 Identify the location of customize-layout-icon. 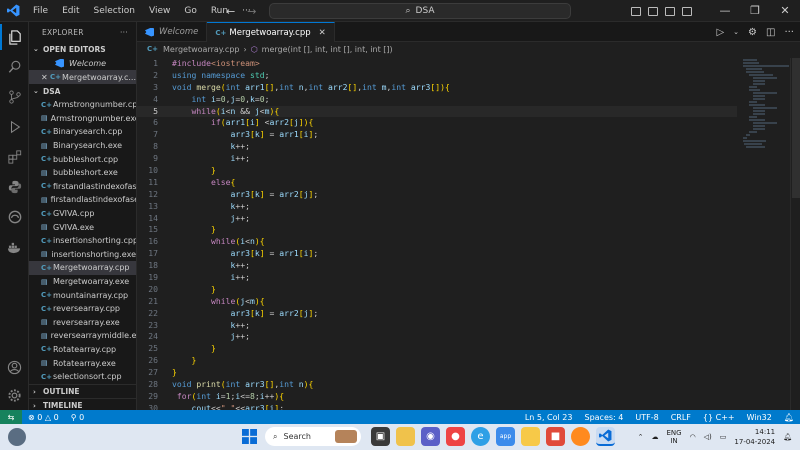
(687, 11).